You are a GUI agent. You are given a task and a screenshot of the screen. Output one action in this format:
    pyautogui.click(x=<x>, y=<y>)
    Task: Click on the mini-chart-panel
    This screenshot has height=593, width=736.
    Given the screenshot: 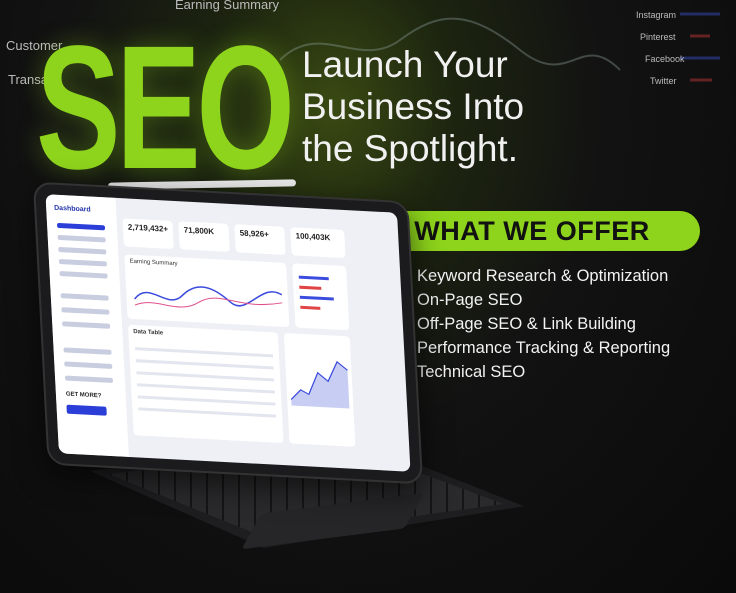 What is the action you would take?
    pyautogui.click(x=319, y=389)
    